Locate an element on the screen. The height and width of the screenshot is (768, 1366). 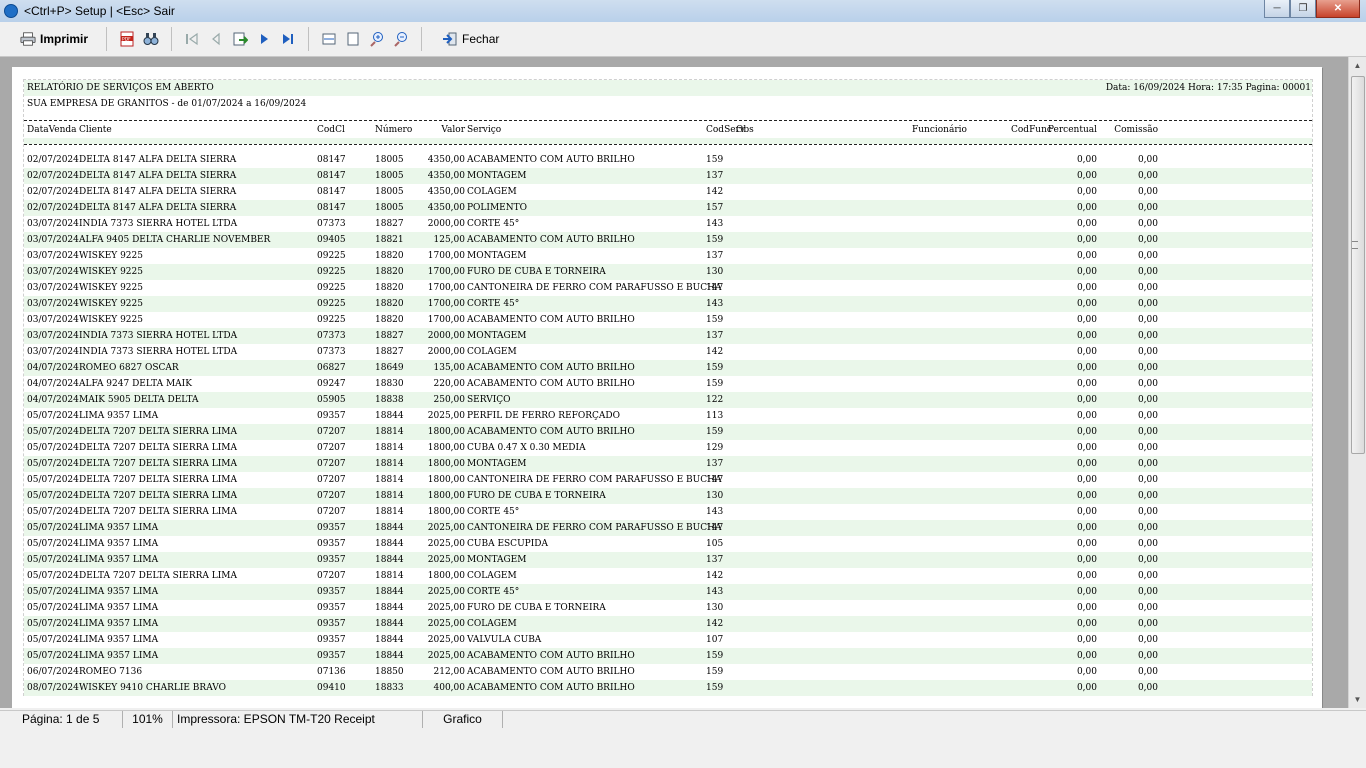
svg-text: PDF is located at coordinates (126, 40).